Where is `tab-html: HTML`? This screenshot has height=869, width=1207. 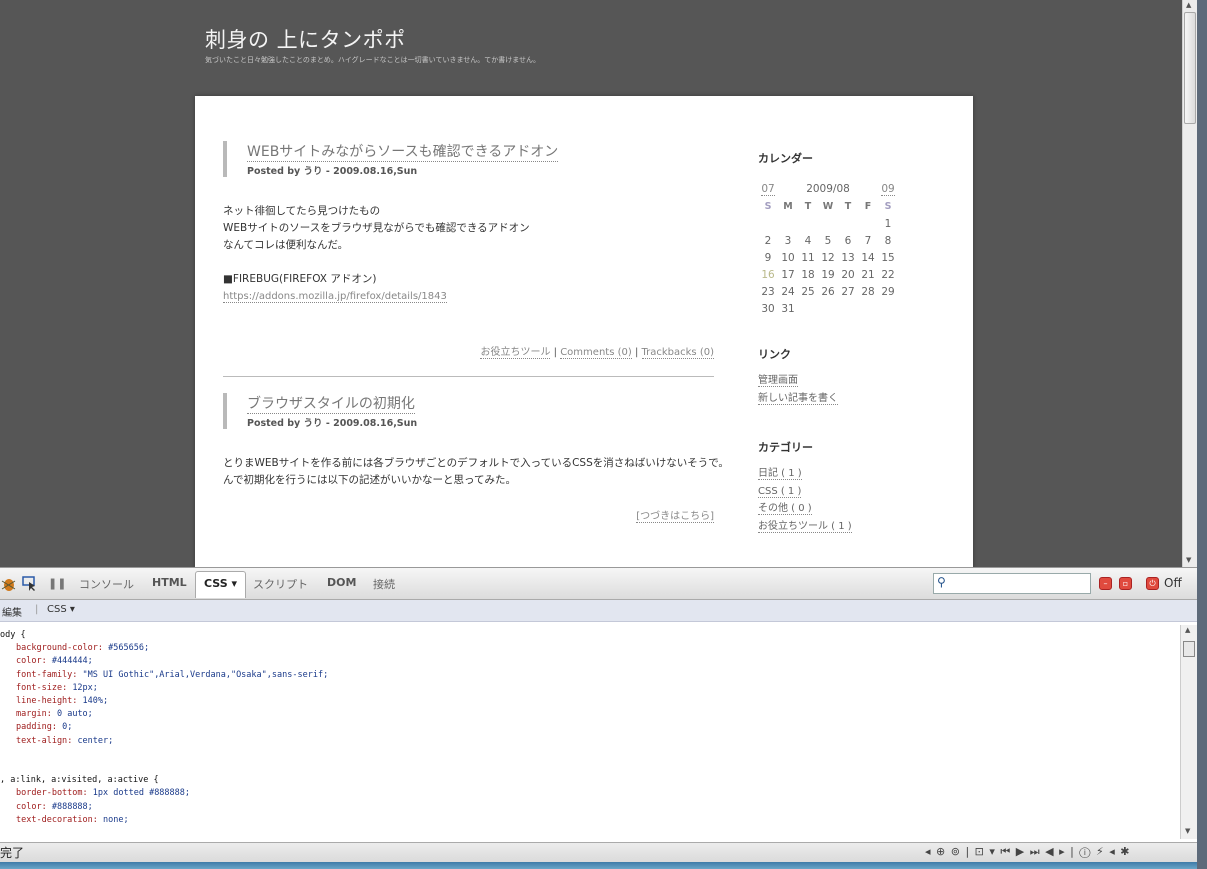
tab-html: HTML is located at coordinates (169, 582).